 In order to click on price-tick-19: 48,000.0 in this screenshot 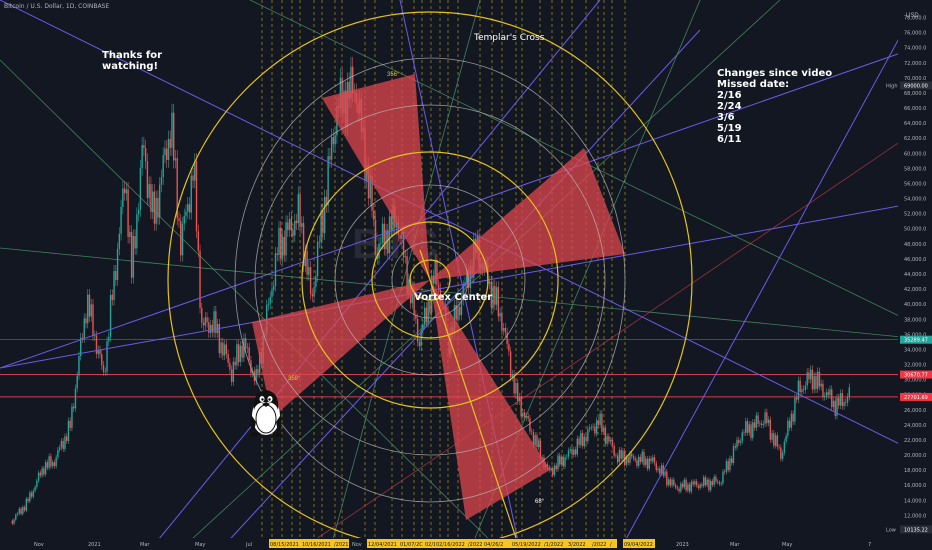, I will do `click(915, 245)`.